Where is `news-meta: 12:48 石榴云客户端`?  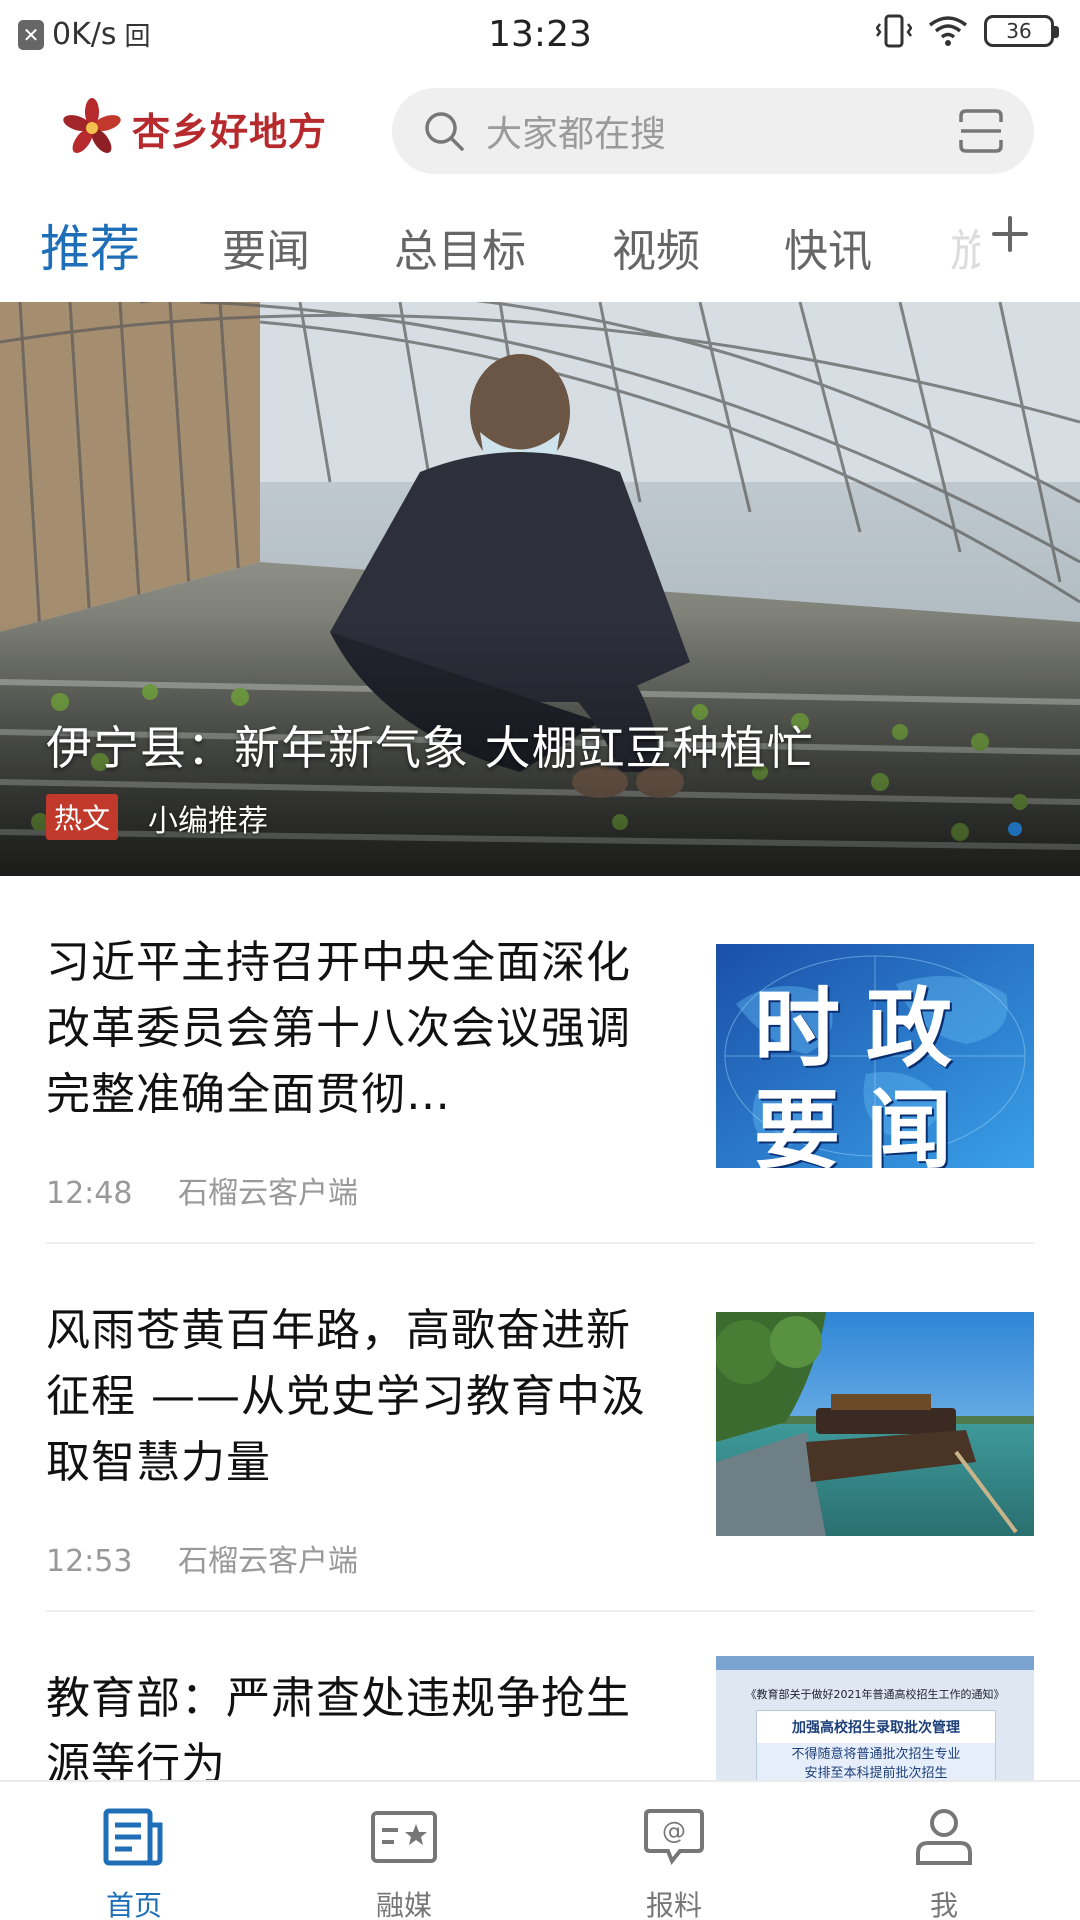 news-meta: 12:48 石榴云客户端 is located at coordinates (202, 1190).